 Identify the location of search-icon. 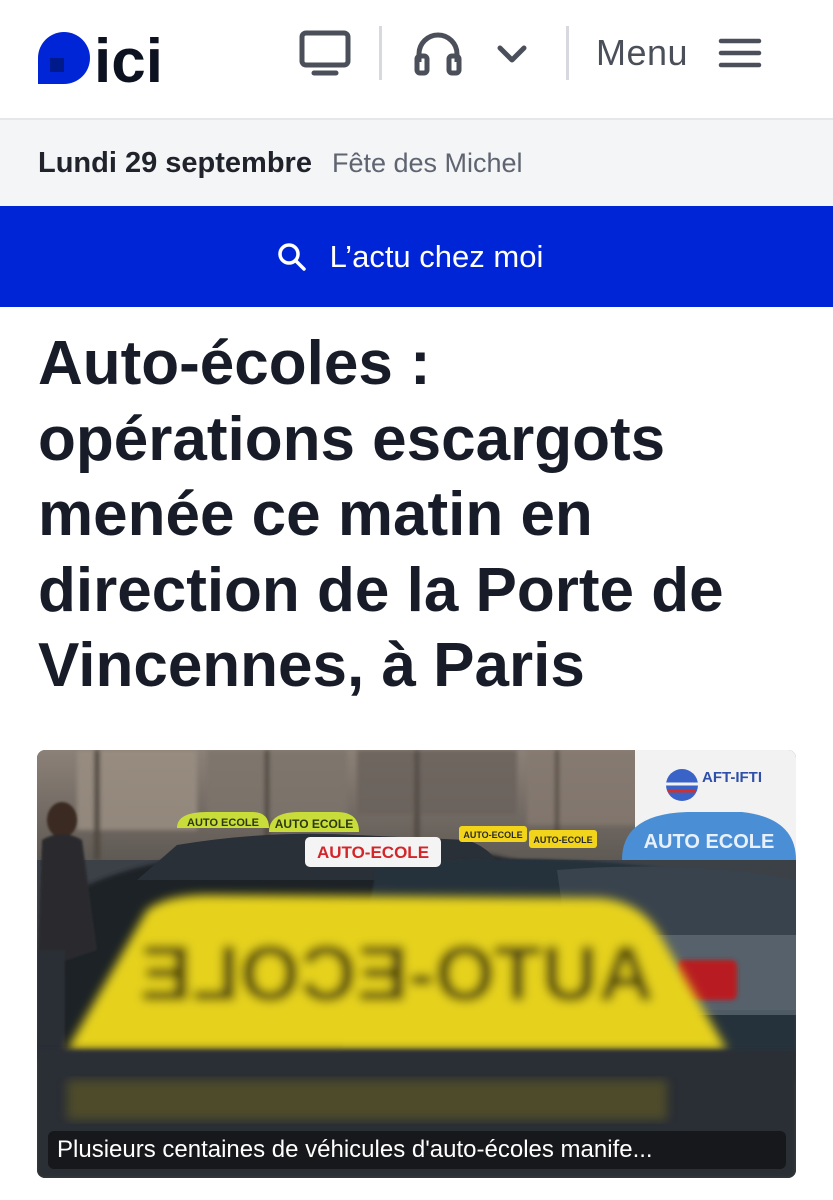
(291, 256).